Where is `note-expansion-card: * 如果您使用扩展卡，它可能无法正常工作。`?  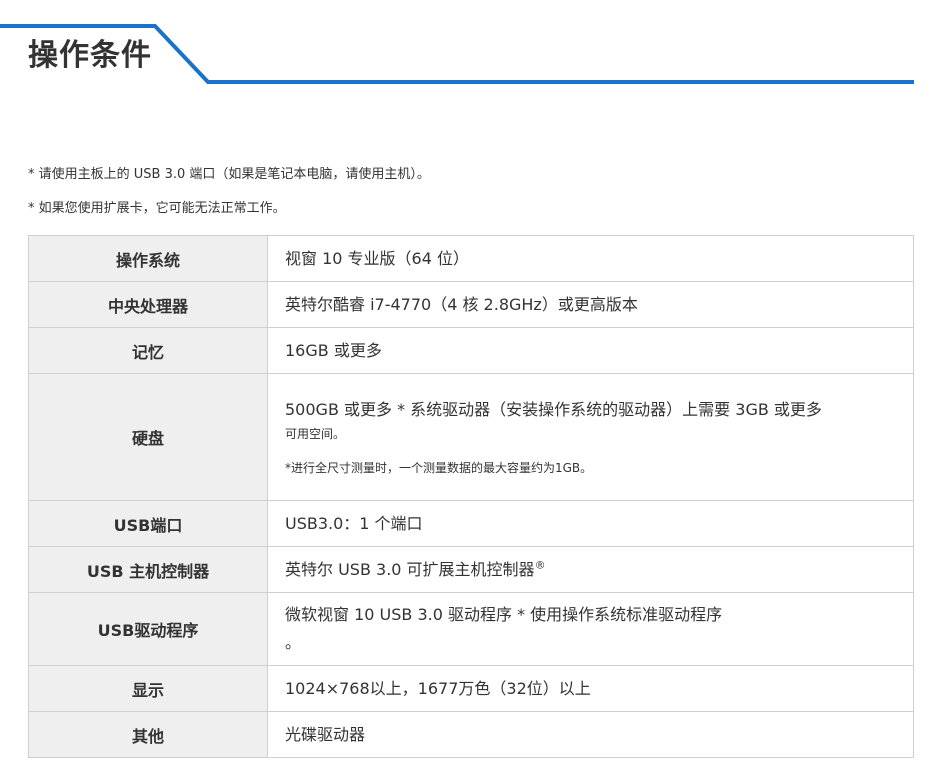 note-expansion-card: * 如果您使用扩展卡，它可能无法正常工作。 is located at coordinates (157, 208).